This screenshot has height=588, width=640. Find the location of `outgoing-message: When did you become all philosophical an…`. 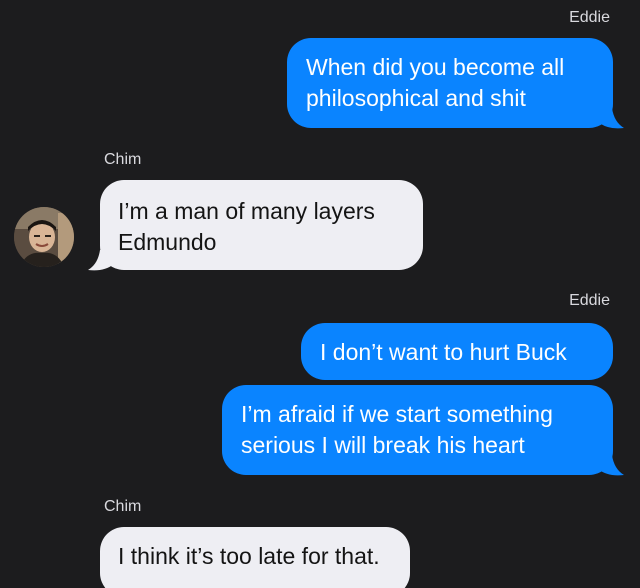

outgoing-message: When did you become all philosophical an… is located at coordinates (450, 83).